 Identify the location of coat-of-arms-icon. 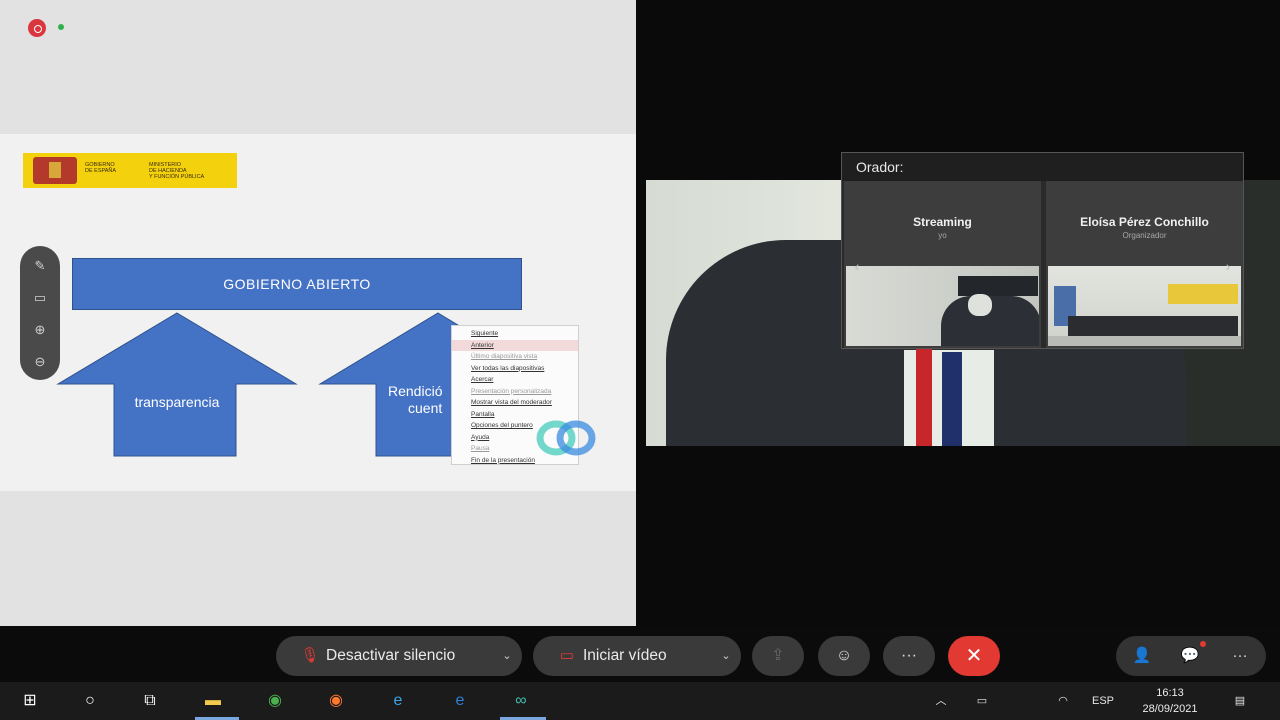
(55, 170).